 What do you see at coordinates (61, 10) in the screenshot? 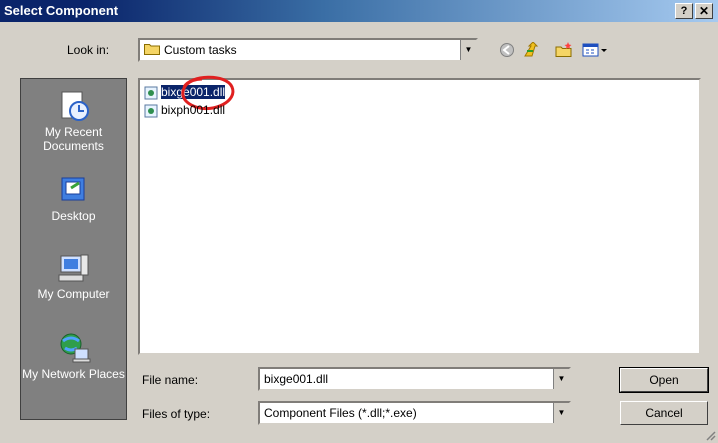
I see `window-title: Select Component` at bounding box center [61, 10].